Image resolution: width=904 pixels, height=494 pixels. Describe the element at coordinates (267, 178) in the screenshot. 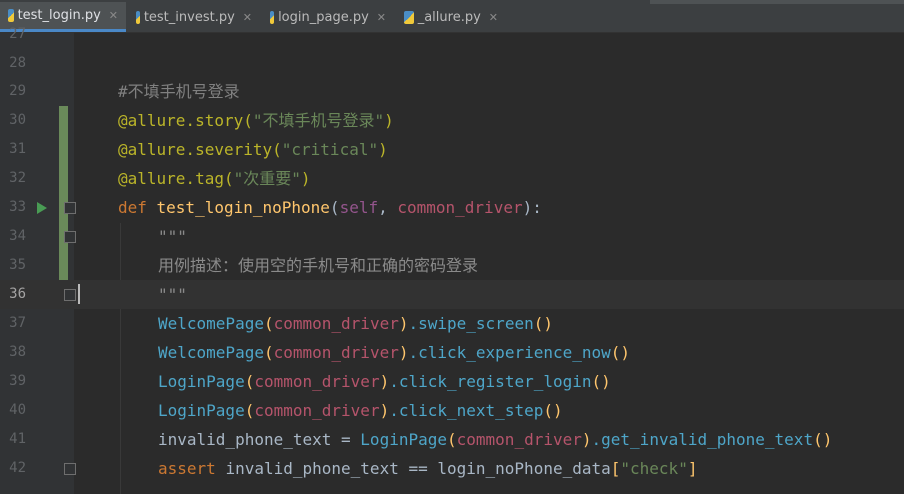

I see `string-literal: "次重要"` at that location.